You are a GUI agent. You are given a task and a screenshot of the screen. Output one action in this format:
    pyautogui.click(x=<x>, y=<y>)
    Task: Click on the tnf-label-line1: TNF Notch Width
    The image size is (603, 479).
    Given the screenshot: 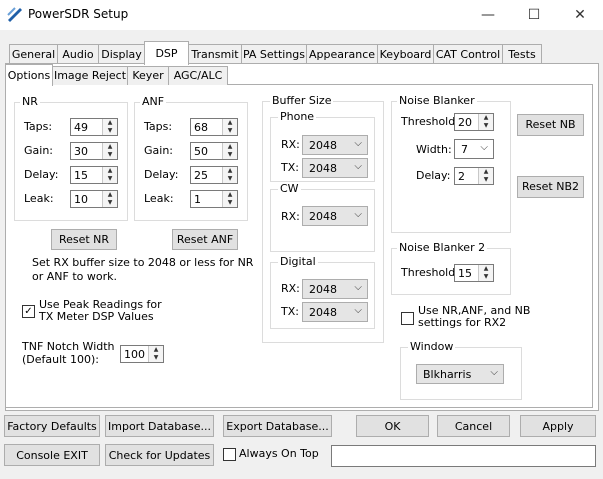 What is the action you would take?
    pyautogui.click(x=68, y=346)
    